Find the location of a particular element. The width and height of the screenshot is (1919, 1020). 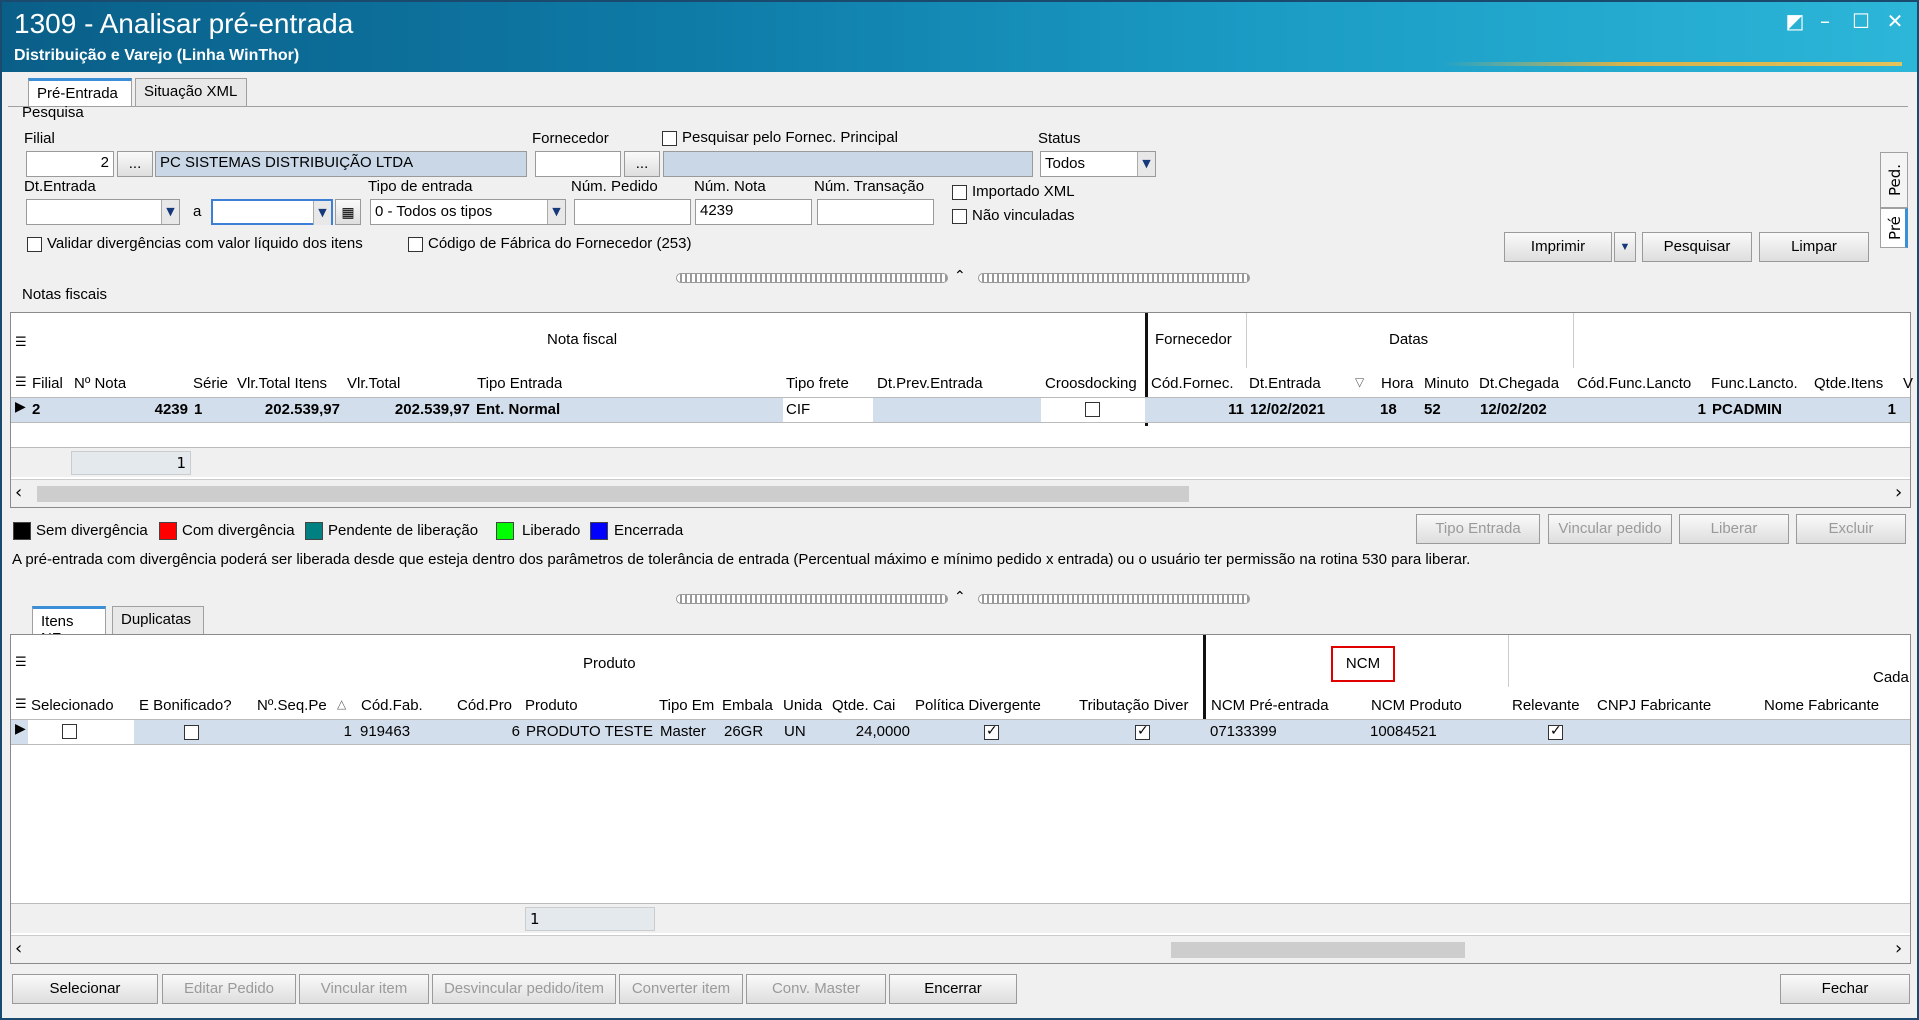

col-ncm-produto: NCM Produto is located at coordinates (1439, 705).